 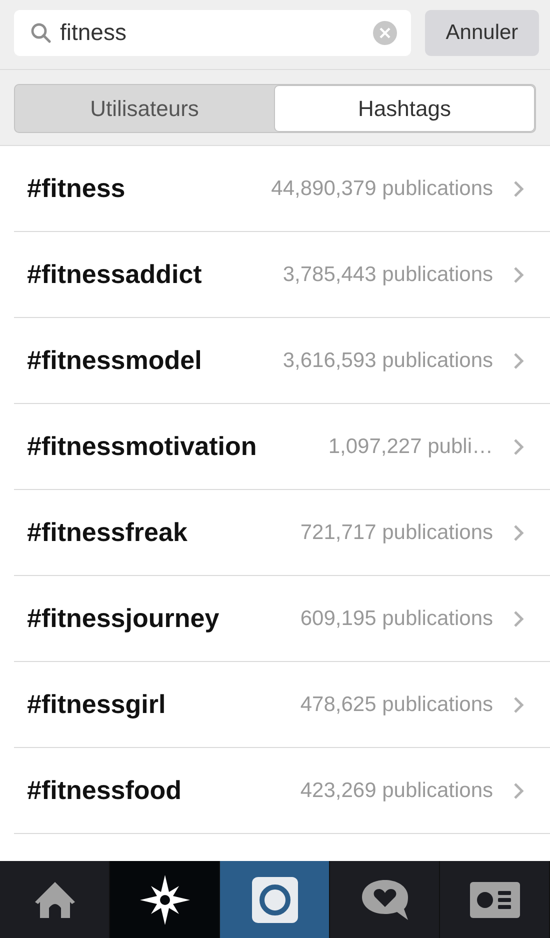 What do you see at coordinates (96, 704) in the screenshot?
I see `hashtag-name: #fitnessgirl` at bounding box center [96, 704].